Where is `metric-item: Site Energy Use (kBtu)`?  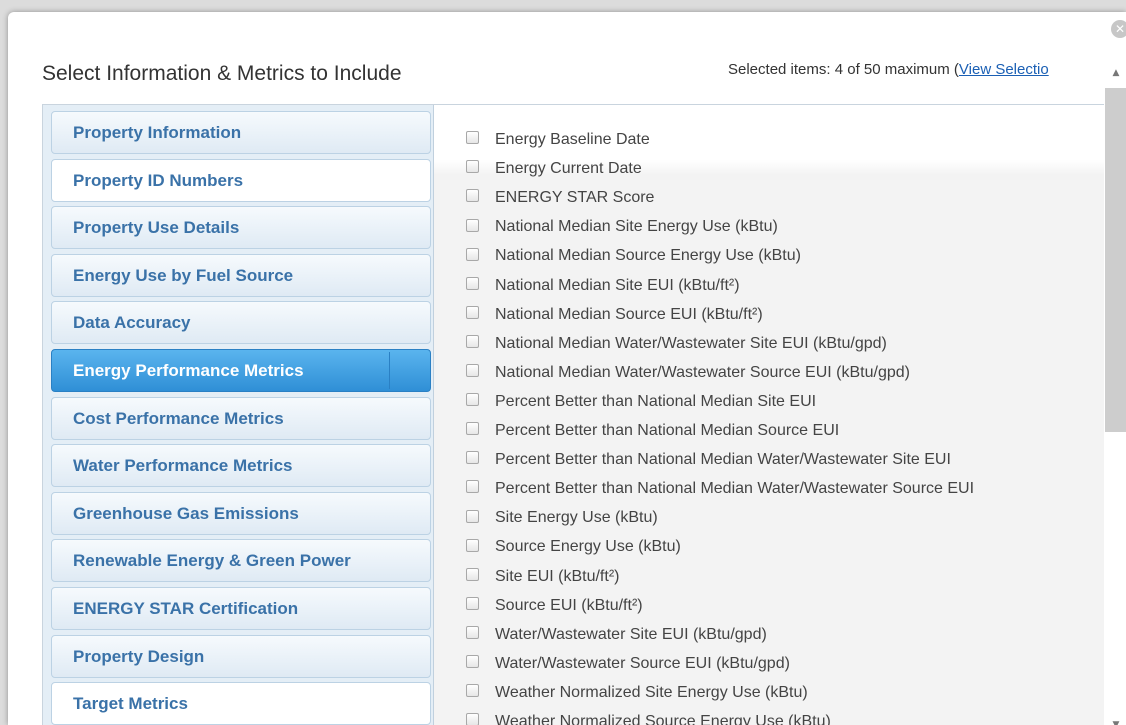
metric-item: Site Energy Use (kBtu) is located at coordinates (562, 518).